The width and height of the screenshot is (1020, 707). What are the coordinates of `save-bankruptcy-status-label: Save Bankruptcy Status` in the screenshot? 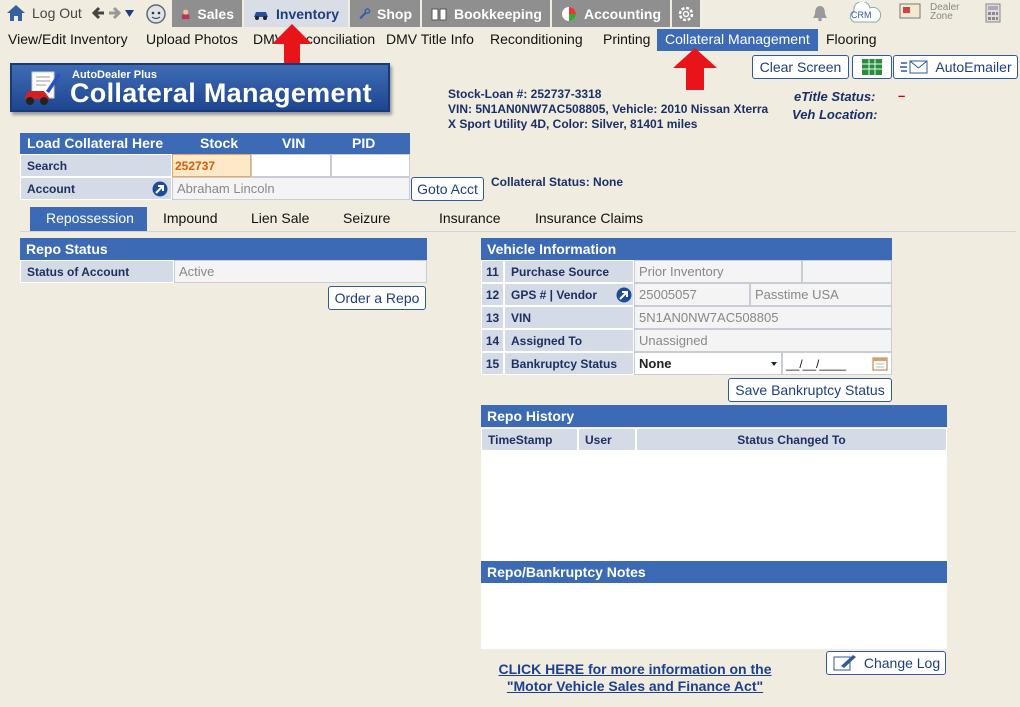 It's located at (810, 390).